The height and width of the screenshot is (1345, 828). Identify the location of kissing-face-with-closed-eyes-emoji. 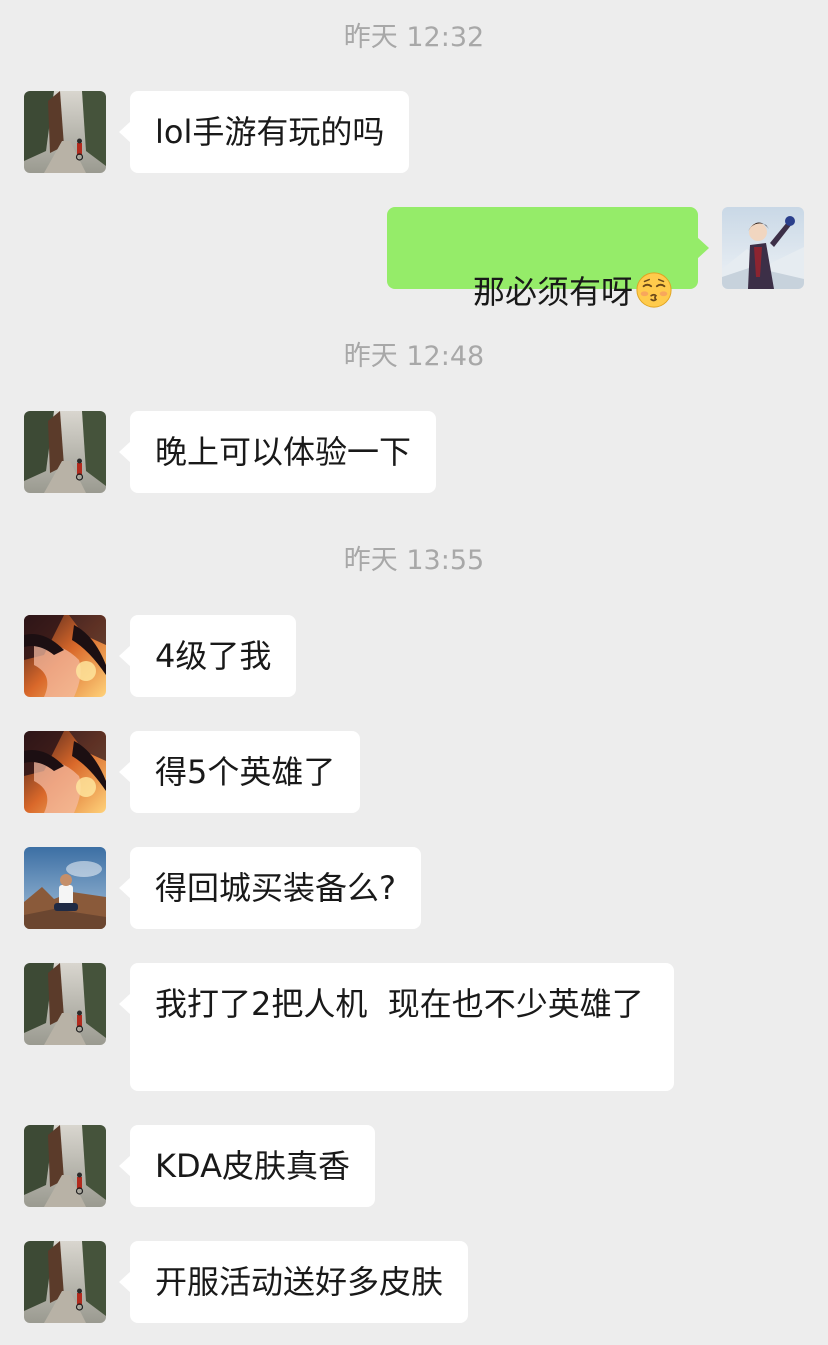
(654, 290).